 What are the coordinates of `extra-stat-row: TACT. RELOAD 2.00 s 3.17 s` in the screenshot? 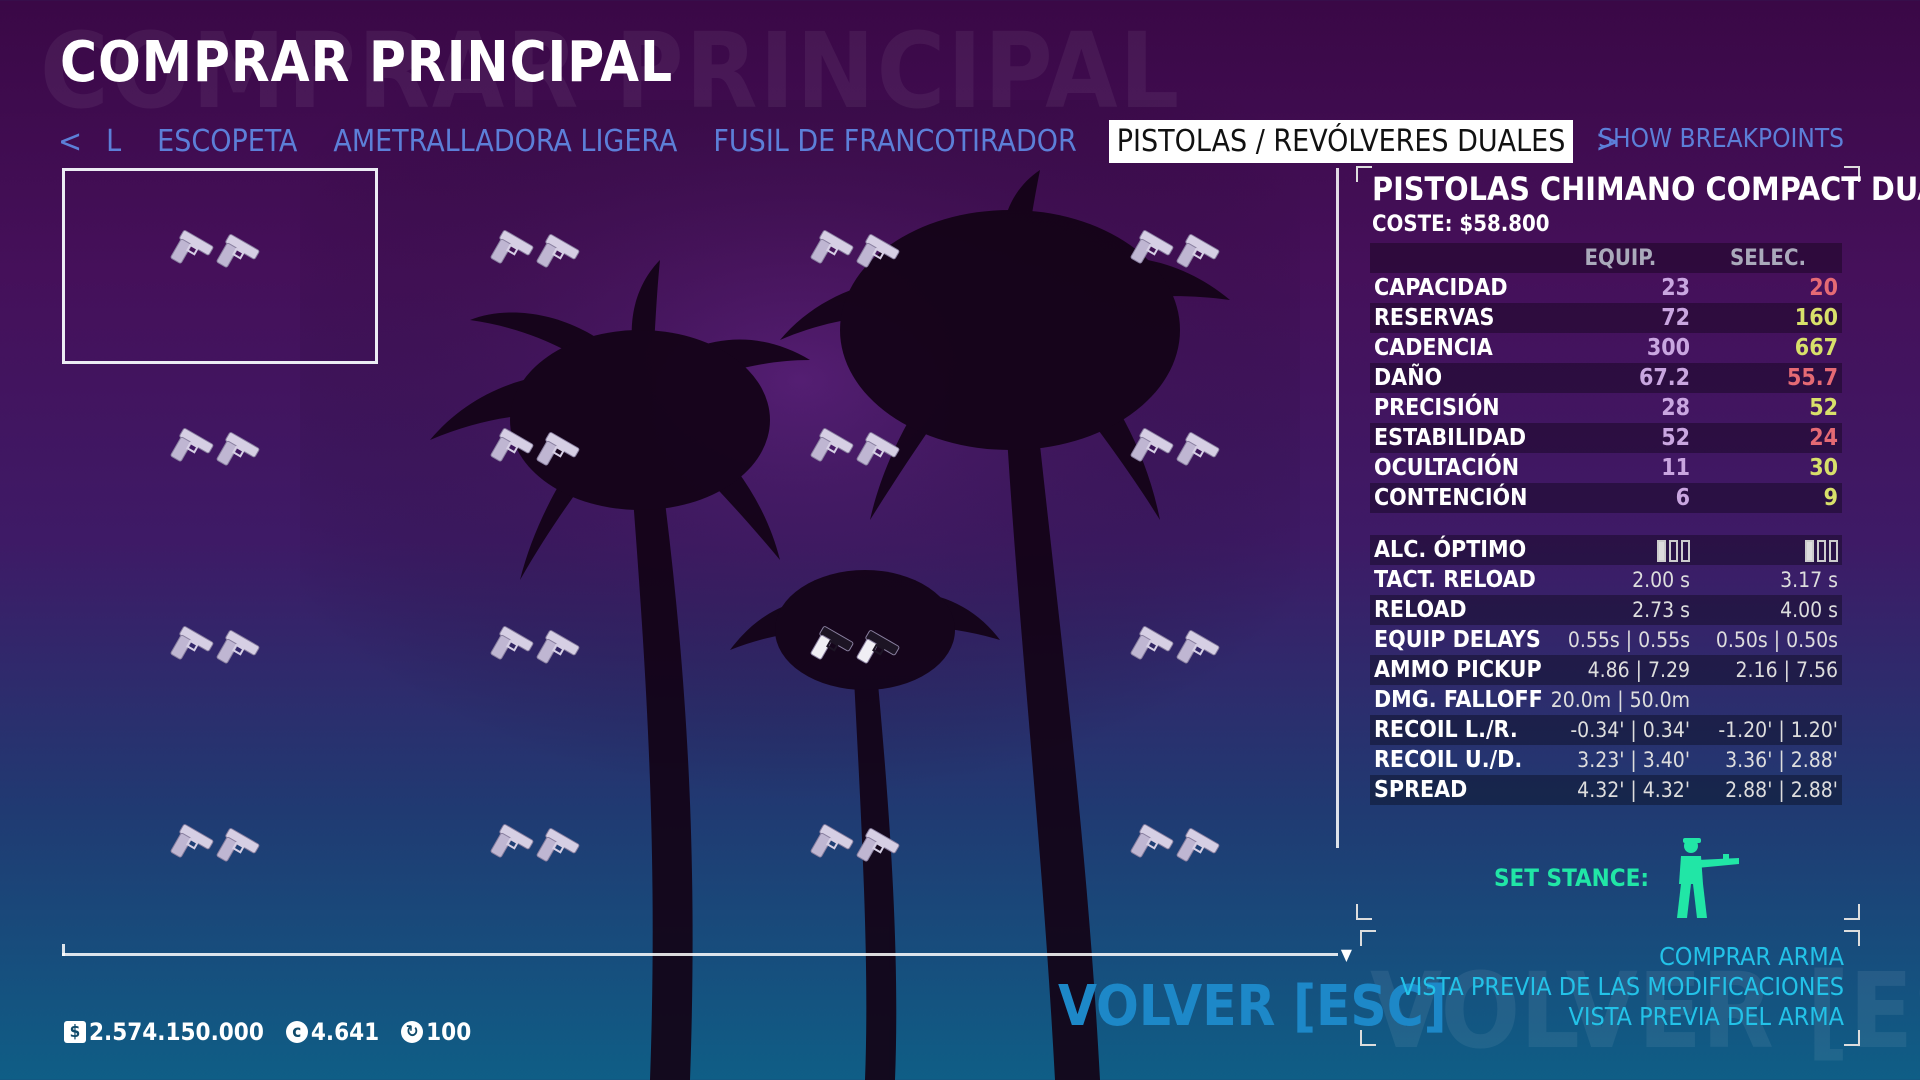 It's located at (1606, 580).